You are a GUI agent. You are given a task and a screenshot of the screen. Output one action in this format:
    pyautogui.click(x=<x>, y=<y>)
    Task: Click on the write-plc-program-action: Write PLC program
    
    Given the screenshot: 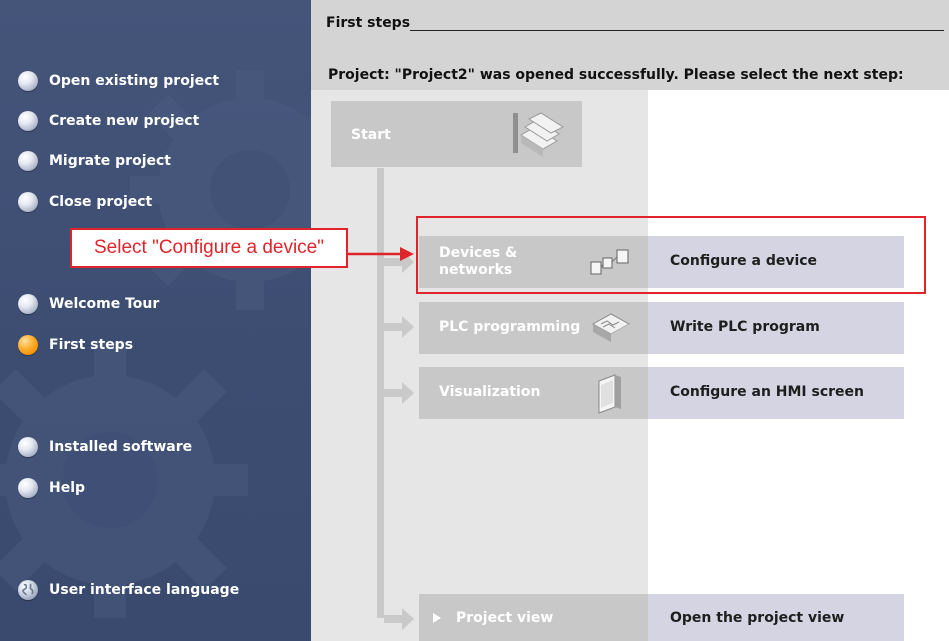 What is the action you would take?
    pyautogui.click(x=776, y=328)
    